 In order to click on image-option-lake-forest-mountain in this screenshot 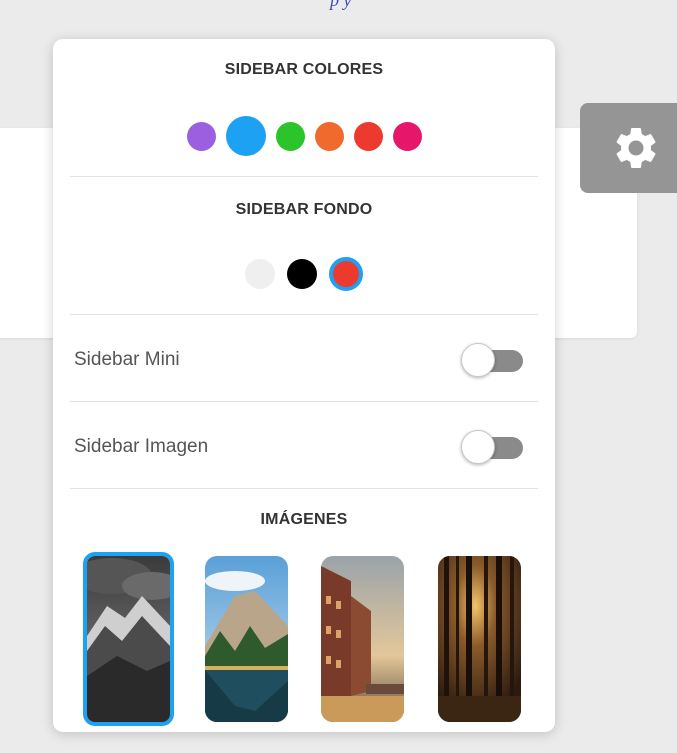, I will do `click(246, 639)`.